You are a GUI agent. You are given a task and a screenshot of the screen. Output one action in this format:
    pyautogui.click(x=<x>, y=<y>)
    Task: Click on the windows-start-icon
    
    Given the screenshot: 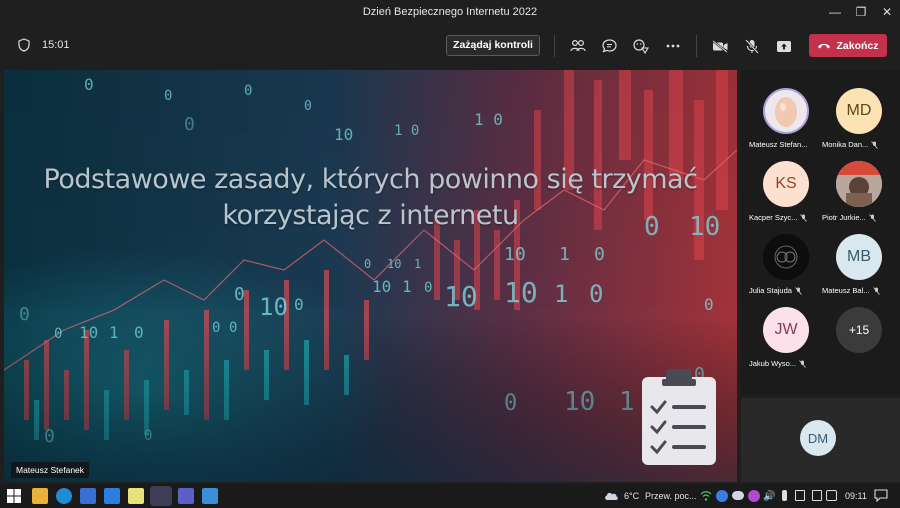 What is the action you would take?
    pyautogui.click(x=14, y=496)
    